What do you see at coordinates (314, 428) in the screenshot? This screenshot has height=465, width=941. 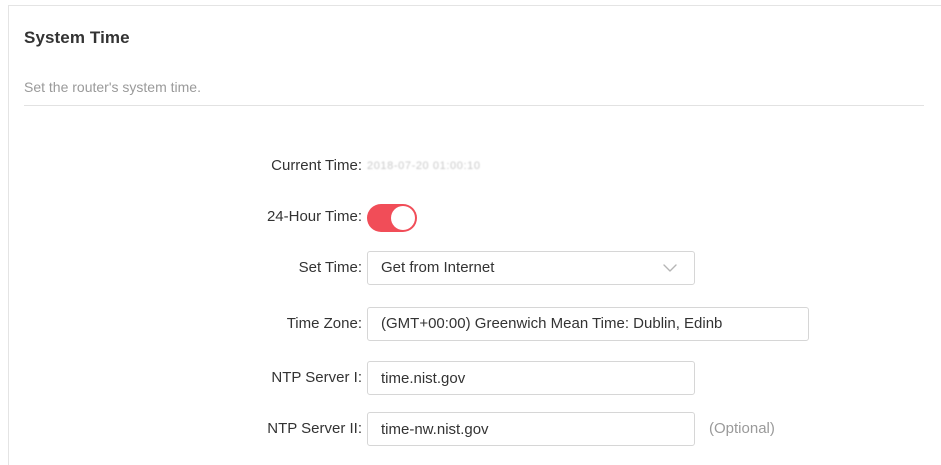 I see `ntp2-label: NTP Server II:` at bounding box center [314, 428].